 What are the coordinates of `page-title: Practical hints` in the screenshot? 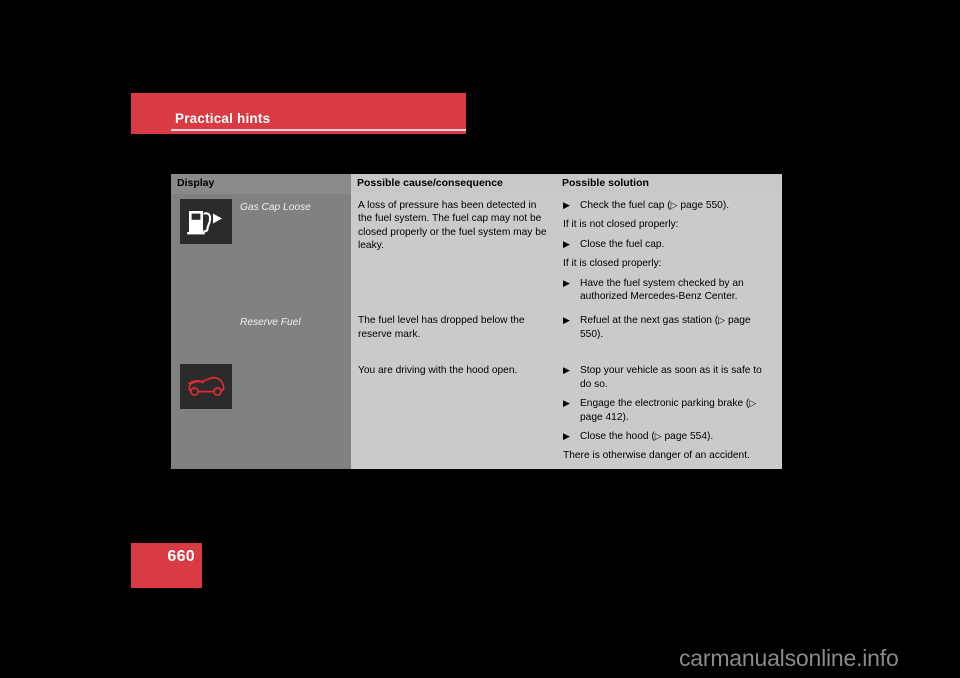 It's located at (223, 118).